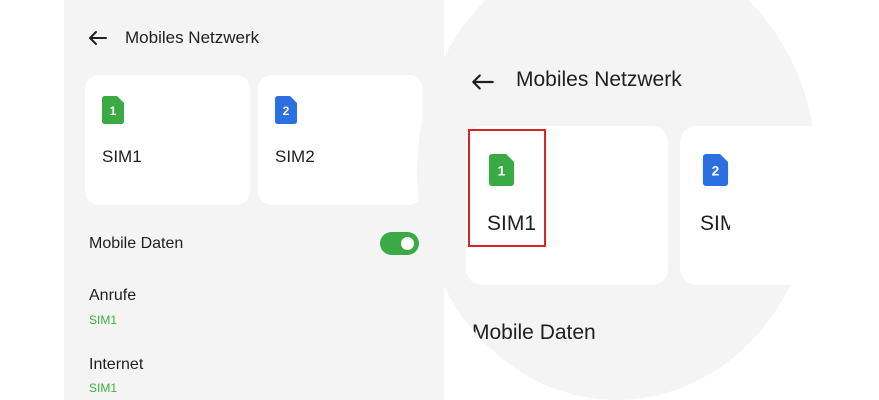 Image resolution: width=879 pixels, height=400 pixels. Describe the element at coordinates (407, 243) in the screenshot. I see `toggle-knob` at that location.